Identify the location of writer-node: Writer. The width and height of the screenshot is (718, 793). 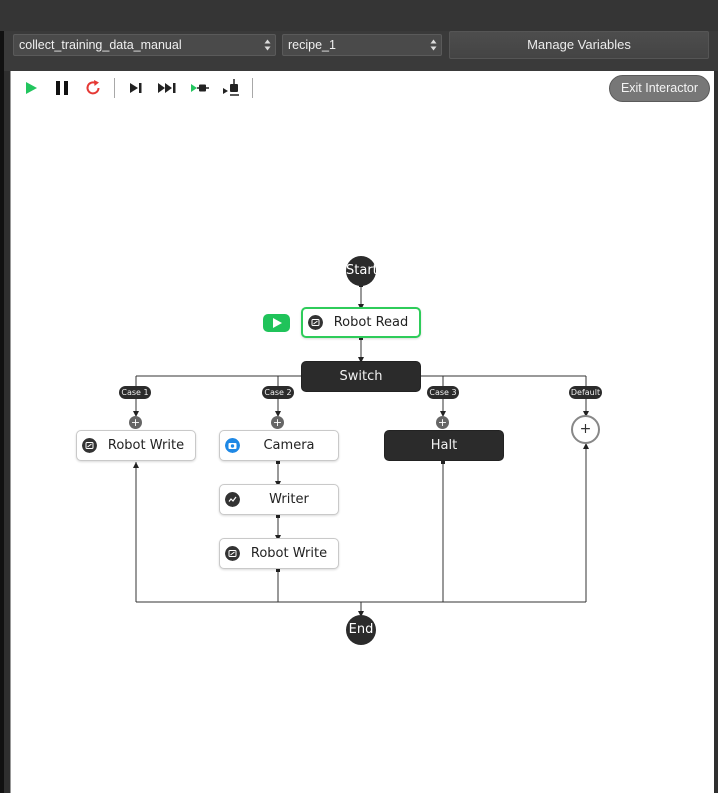
(279, 499).